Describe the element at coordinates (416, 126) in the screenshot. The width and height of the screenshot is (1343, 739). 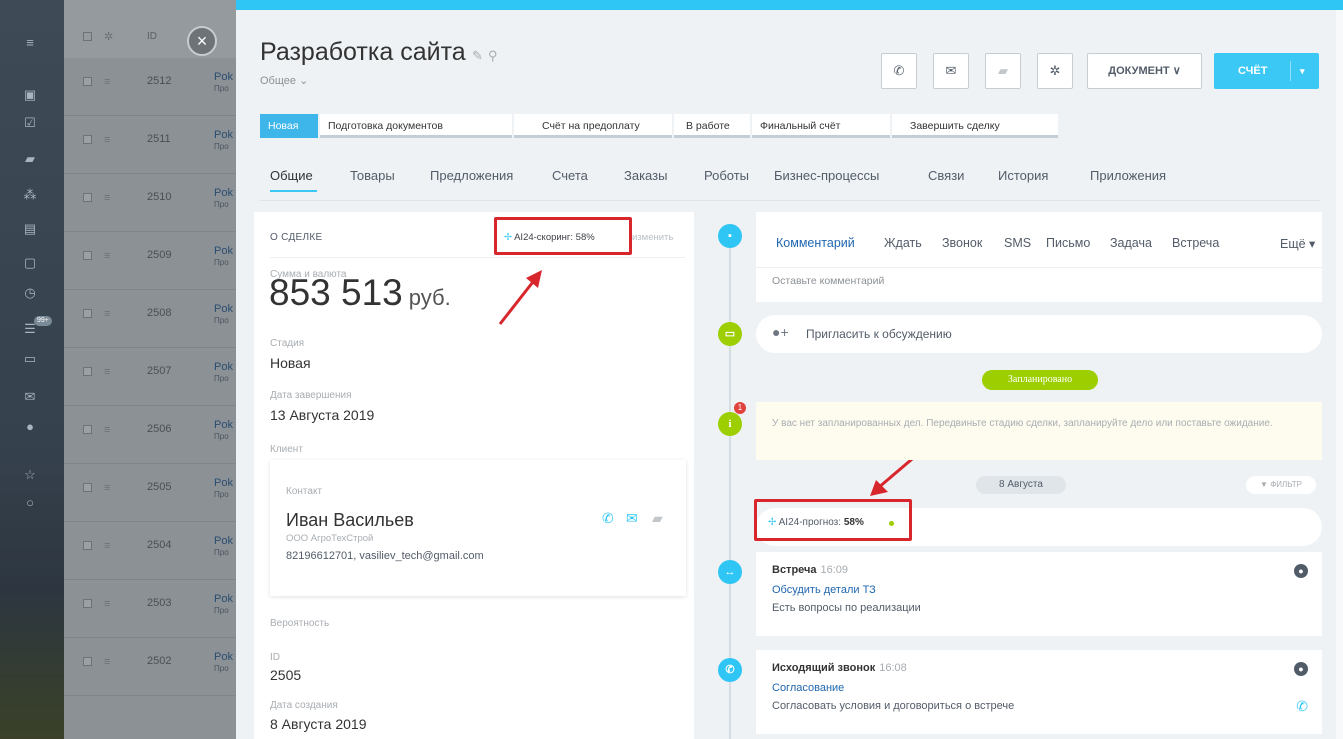
I see `stage-docs: Подготовка документов` at that location.